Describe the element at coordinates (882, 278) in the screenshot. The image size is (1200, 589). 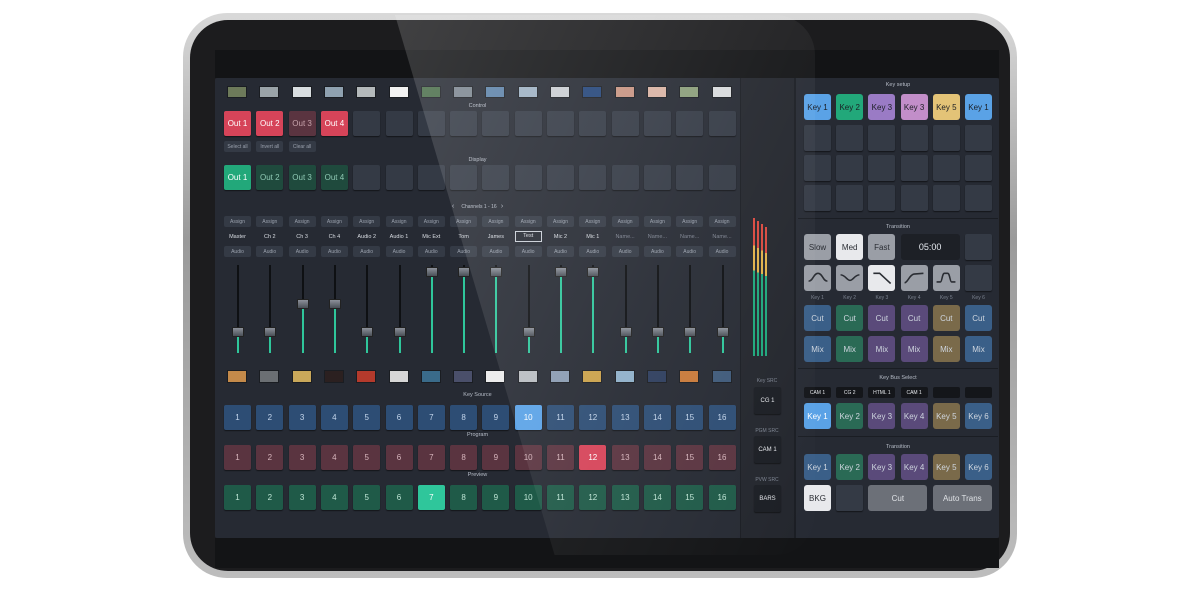
I see `ease-linear-drop-icon` at that location.